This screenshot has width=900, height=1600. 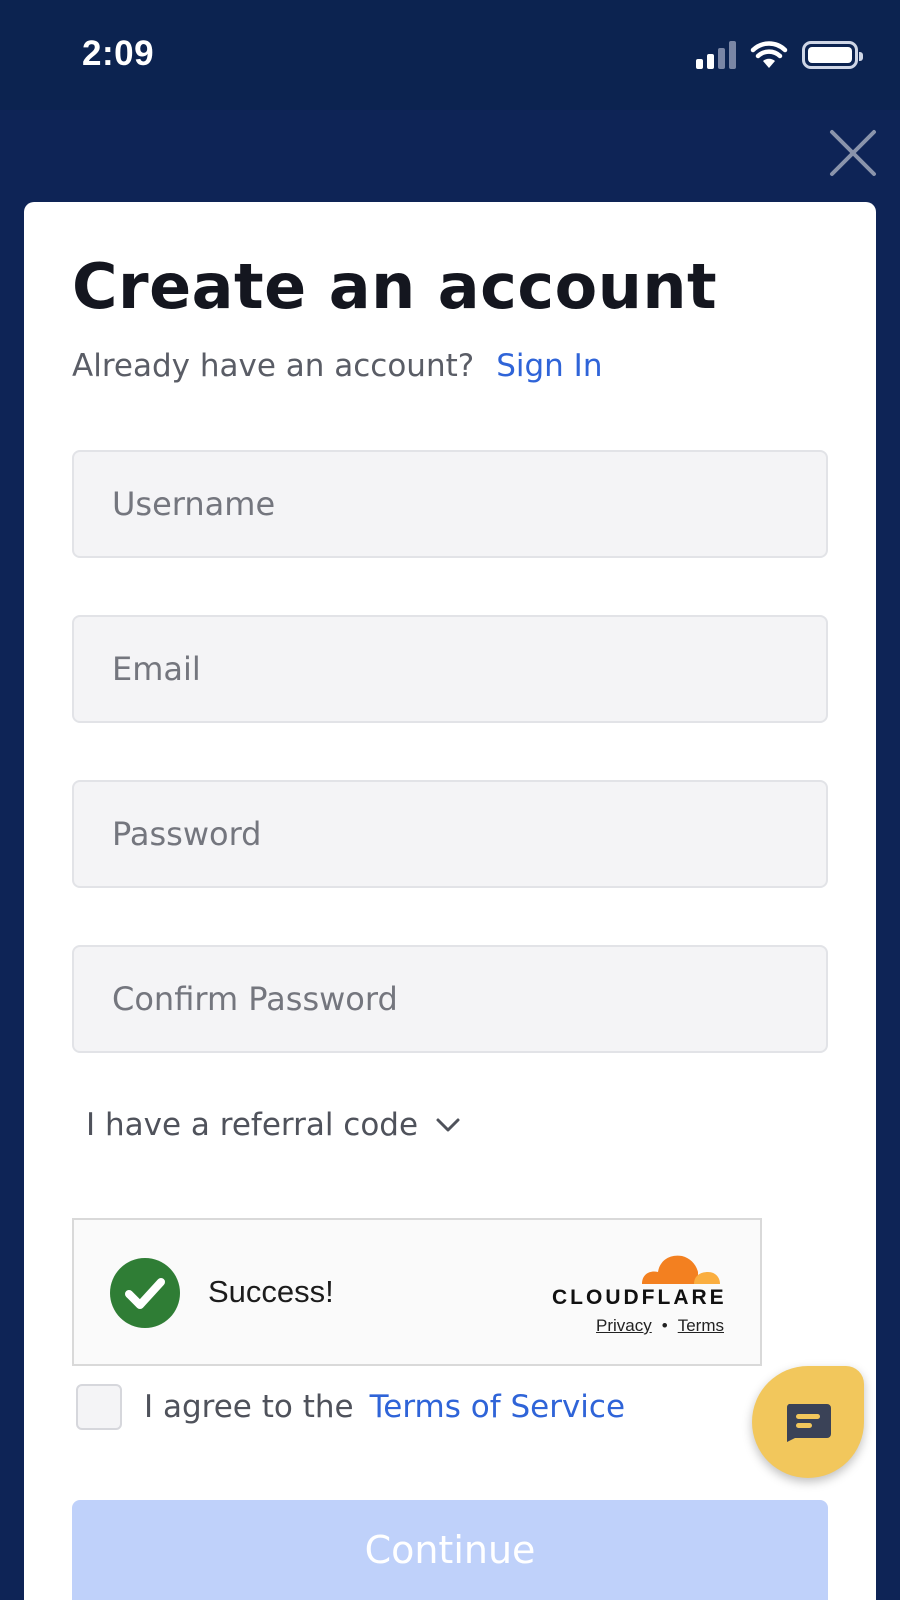 I want to click on password-input, so click(x=450, y=834).